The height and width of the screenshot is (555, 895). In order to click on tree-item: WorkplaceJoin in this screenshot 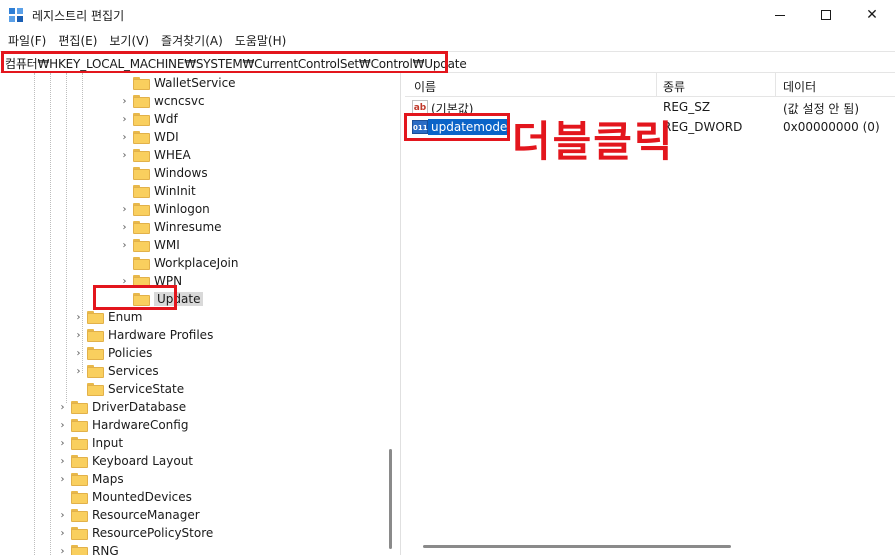, I will do `click(179, 263)`.